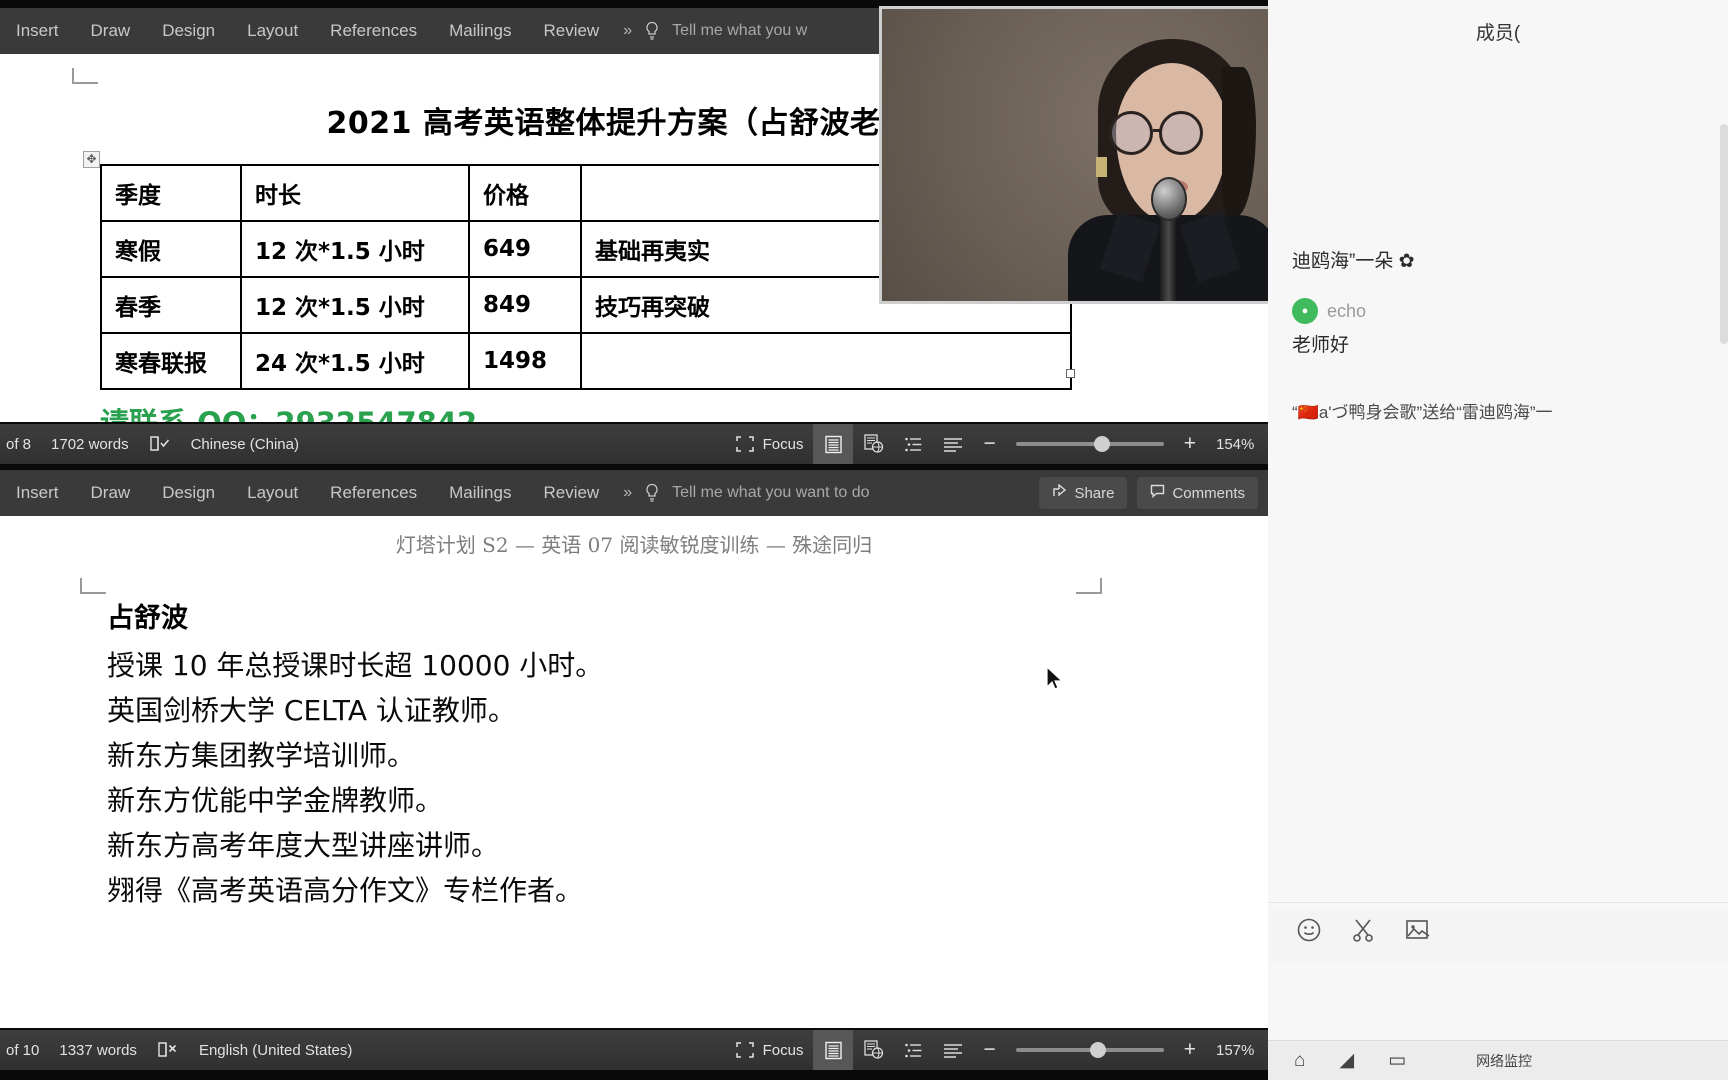 This screenshot has height=1080, width=1728. I want to click on table-header-cell: 季度, so click(171, 193).